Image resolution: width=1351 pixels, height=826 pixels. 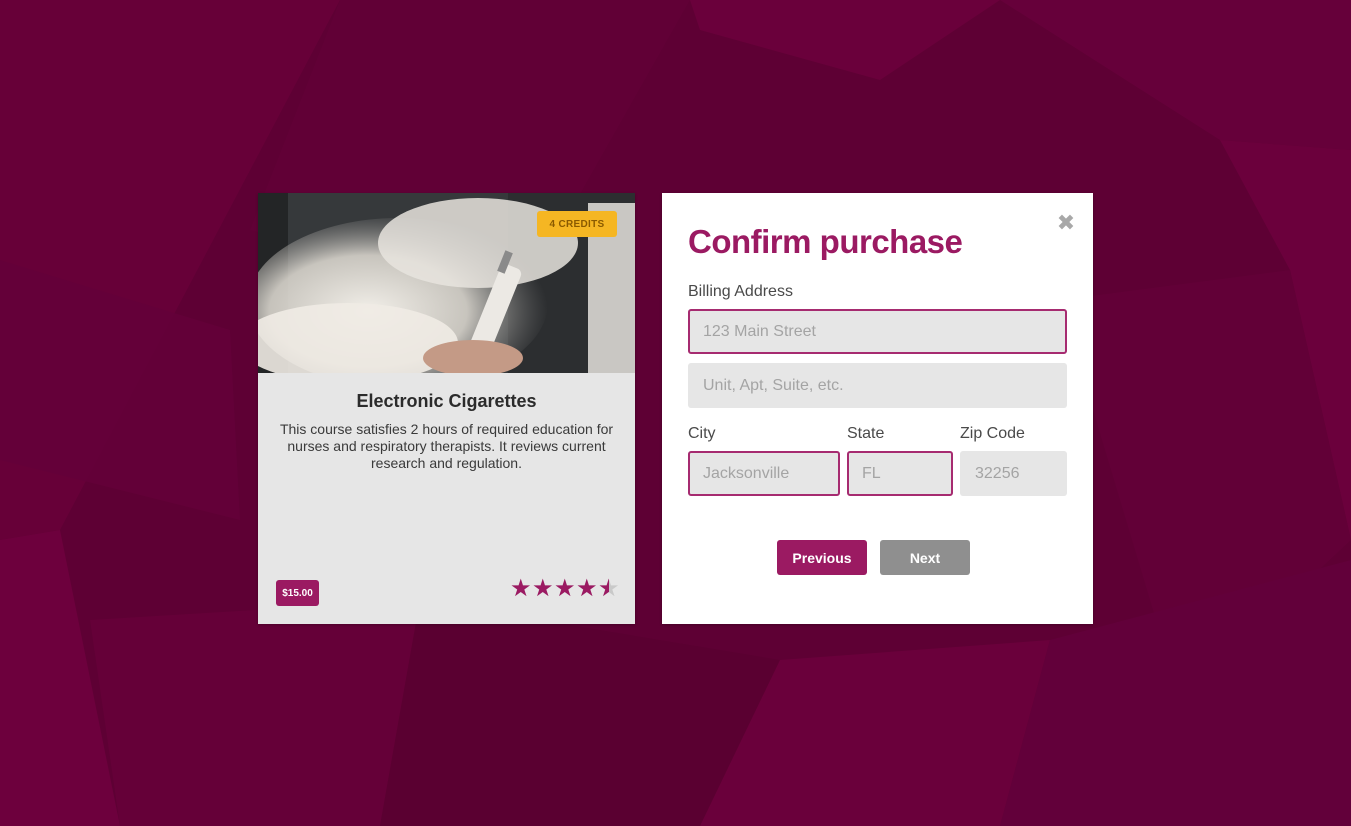 What do you see at coordinates (877, 385) in the screenshot?
I see `address-line2-input` at bounding box center [877, 385].